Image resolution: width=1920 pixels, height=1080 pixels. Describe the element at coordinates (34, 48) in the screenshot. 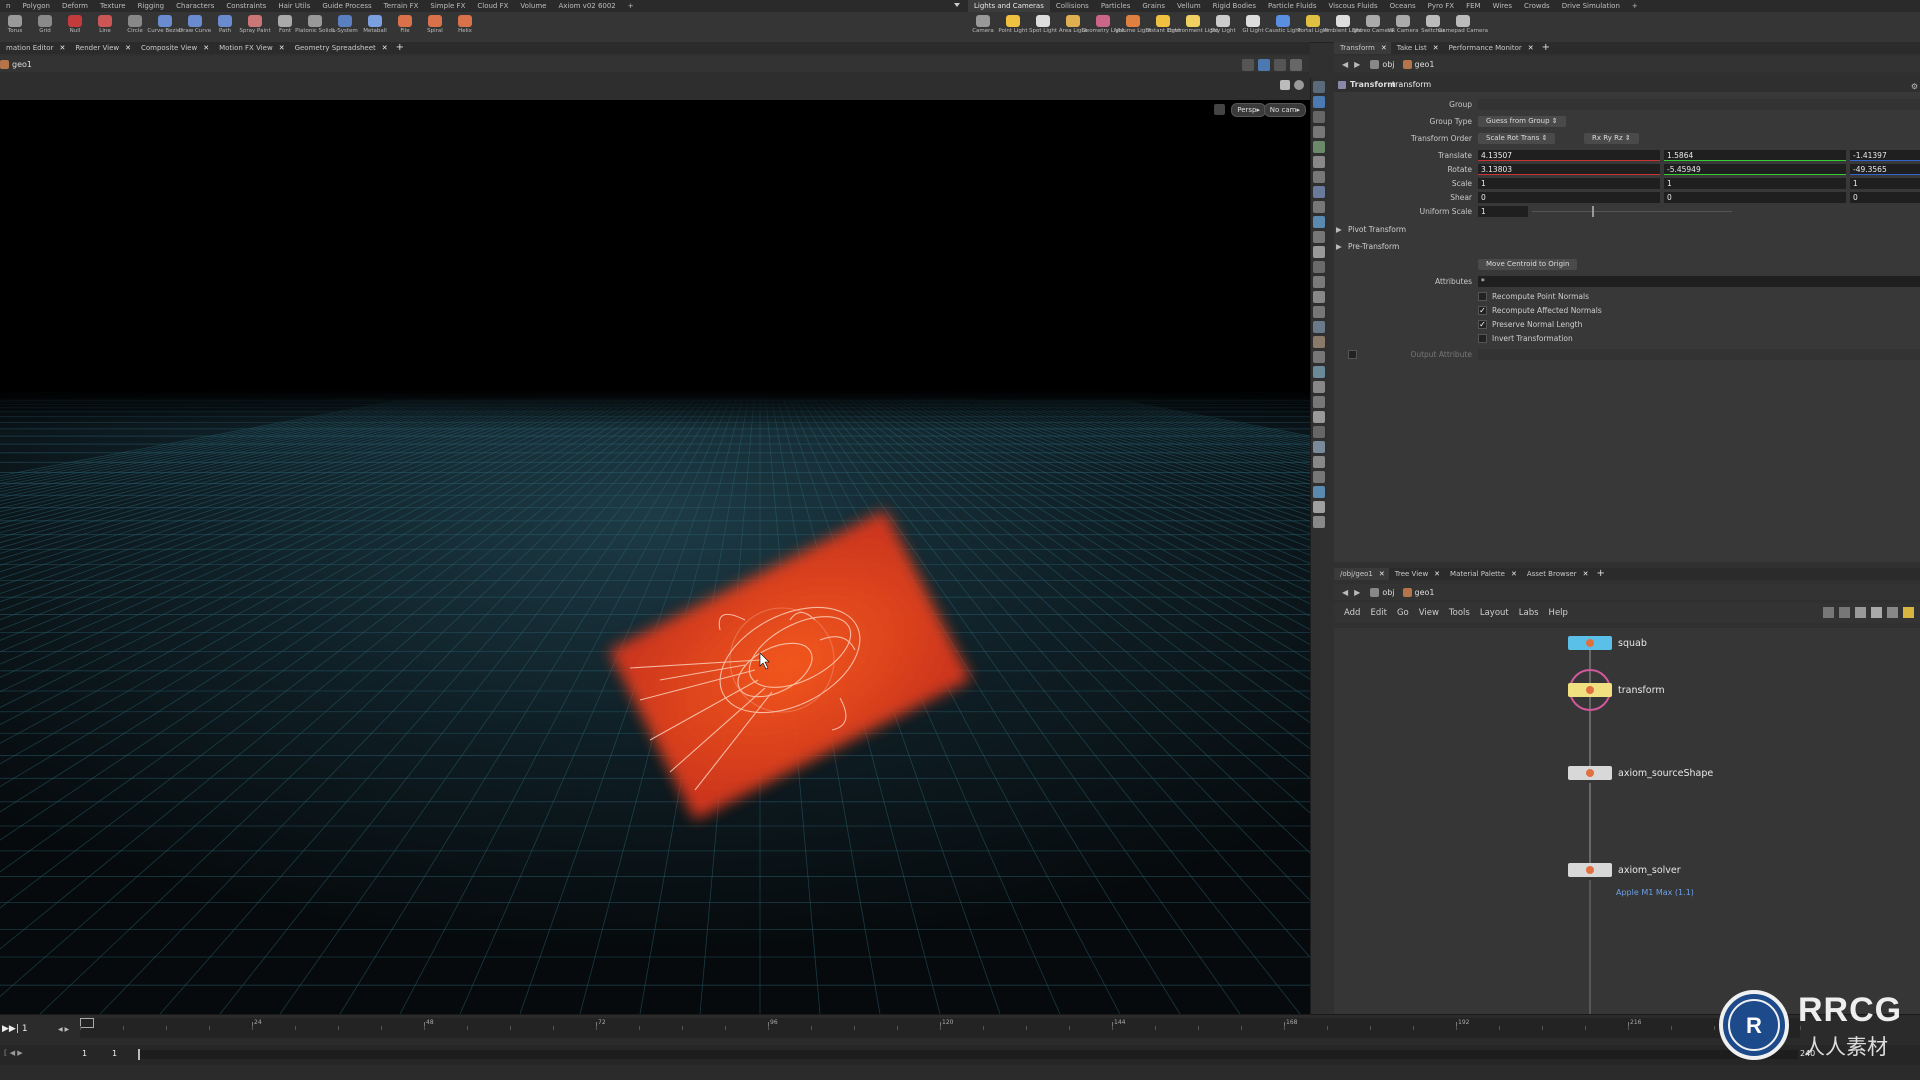

I see `pane-tab: mation Editor ✕` at that location.